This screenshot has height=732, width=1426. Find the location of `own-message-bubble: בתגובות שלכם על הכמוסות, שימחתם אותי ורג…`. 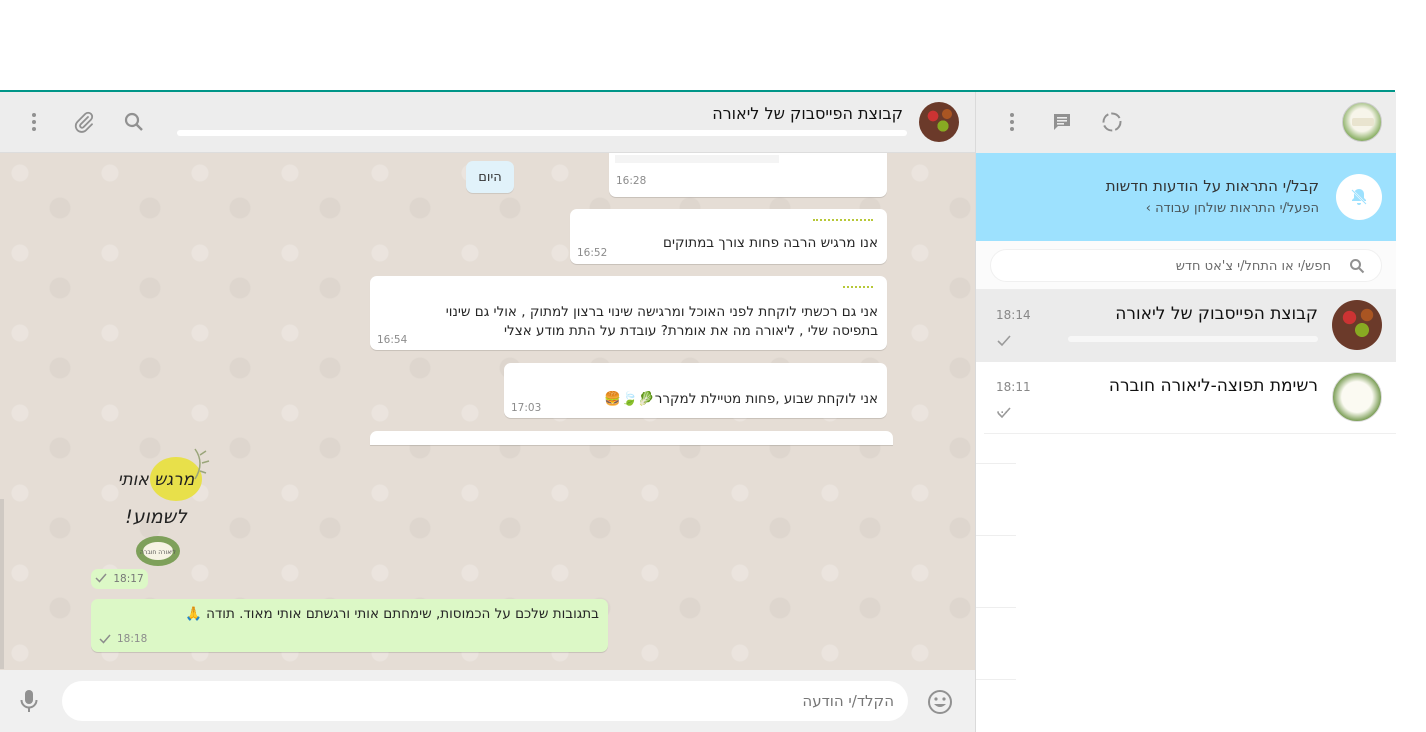

own-message-bubble: בתגובות שלכם על הכמוסות, שימחתם אותי ורג… is located at coordinates (349, 625).